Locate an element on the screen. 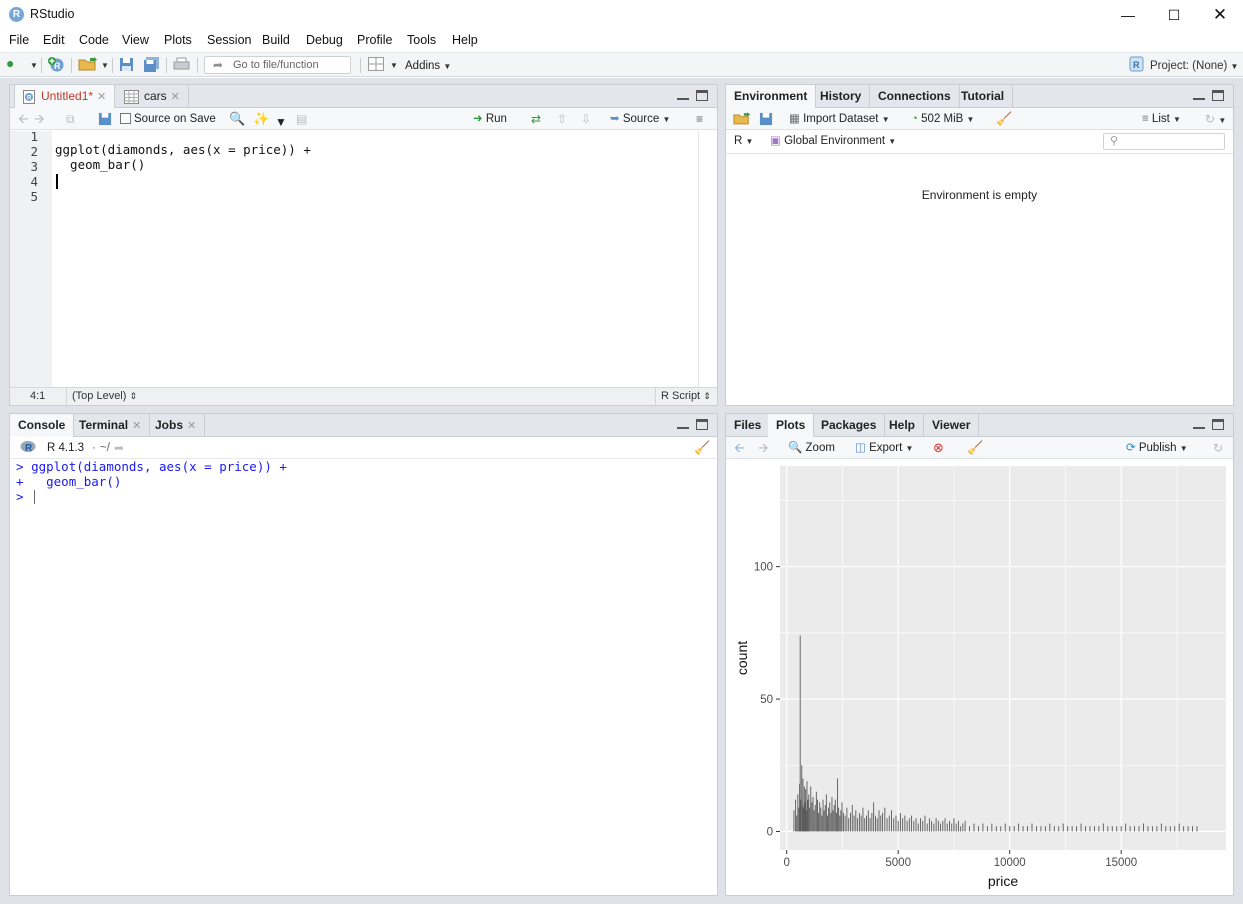 The width and height of the screenshot is (1243, 904). new-file-icon: ● is located at coordinates (10, 63).